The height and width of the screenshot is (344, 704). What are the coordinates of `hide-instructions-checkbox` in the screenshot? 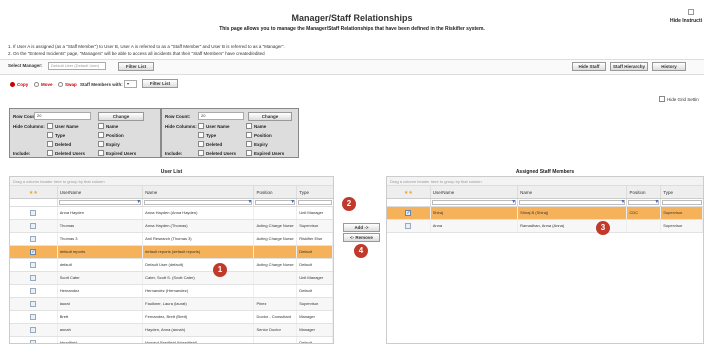 It's located at (691, 12).